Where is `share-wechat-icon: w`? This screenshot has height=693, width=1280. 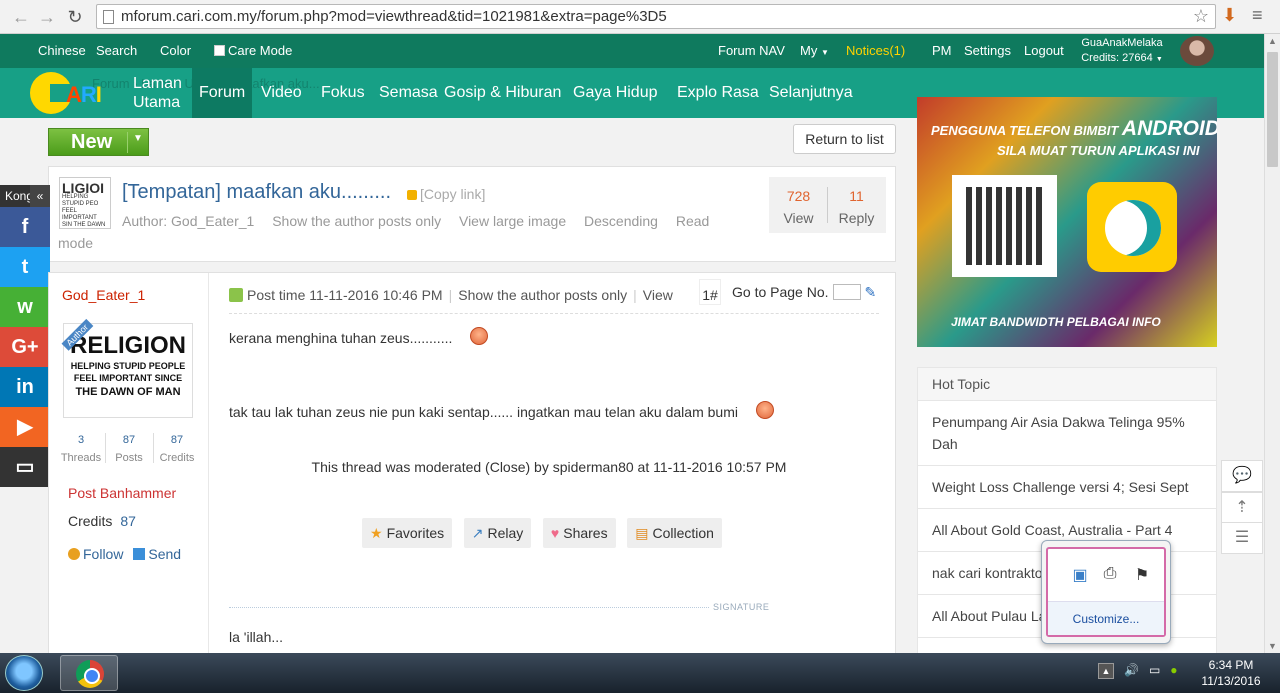 share-wechat-icon: w is located at coordinates (25, 307).